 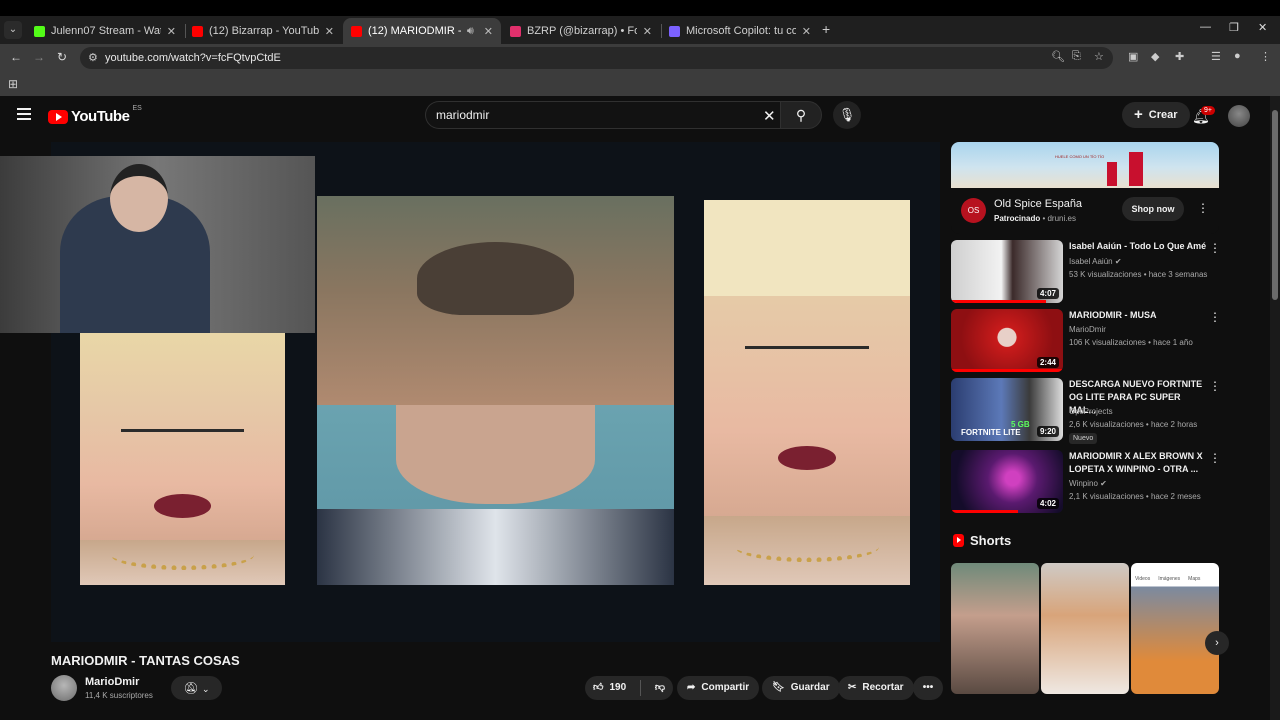 I want to click on profile-icon: ●, so click(x=1237, y=56).